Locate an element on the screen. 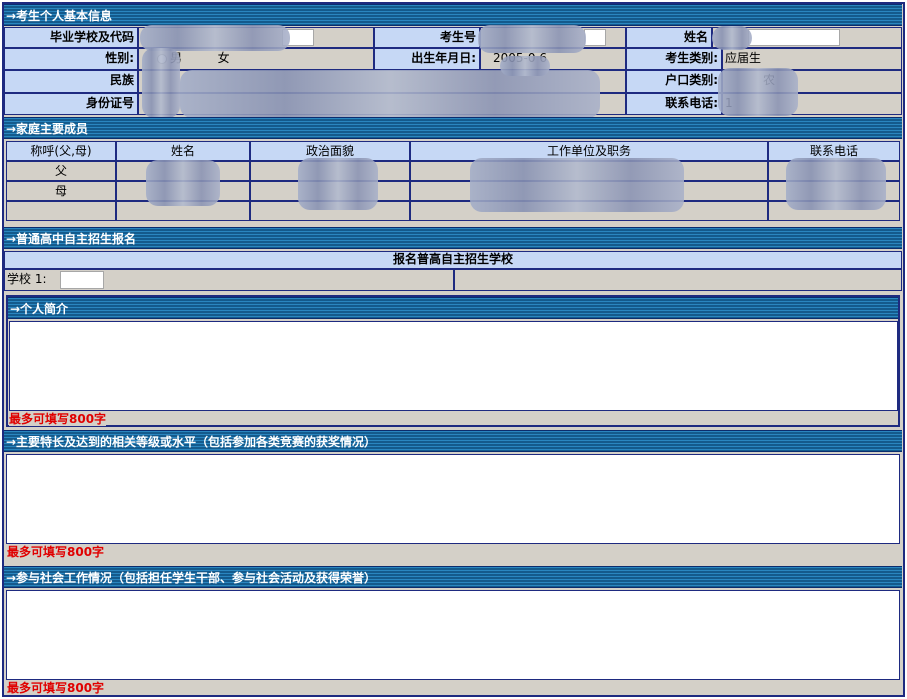 This screenshot has height=699, width=907. social-work-limit-note: 最多可填写800字 is located at coordinates (56, 688).